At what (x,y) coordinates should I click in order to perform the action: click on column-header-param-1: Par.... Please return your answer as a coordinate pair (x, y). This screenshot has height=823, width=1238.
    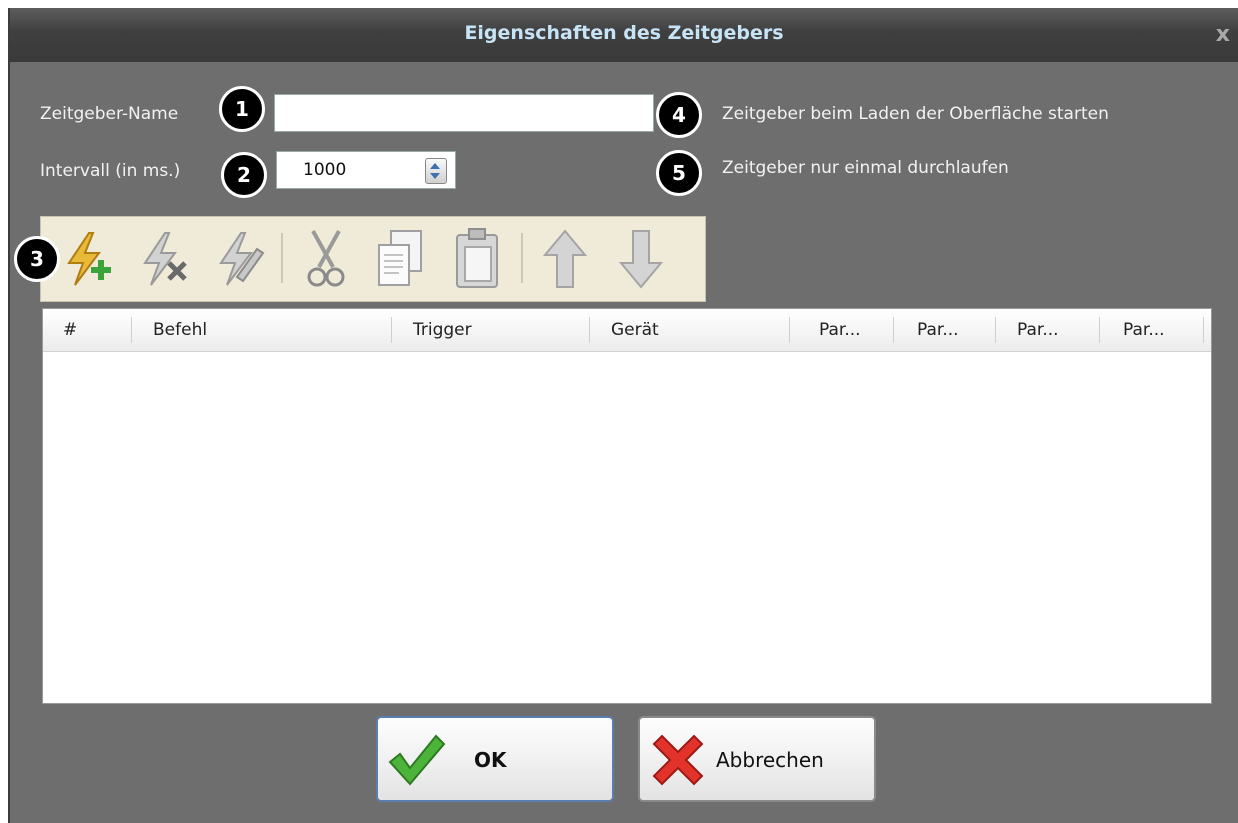
    Looking at the image, I should click on (840, 330).